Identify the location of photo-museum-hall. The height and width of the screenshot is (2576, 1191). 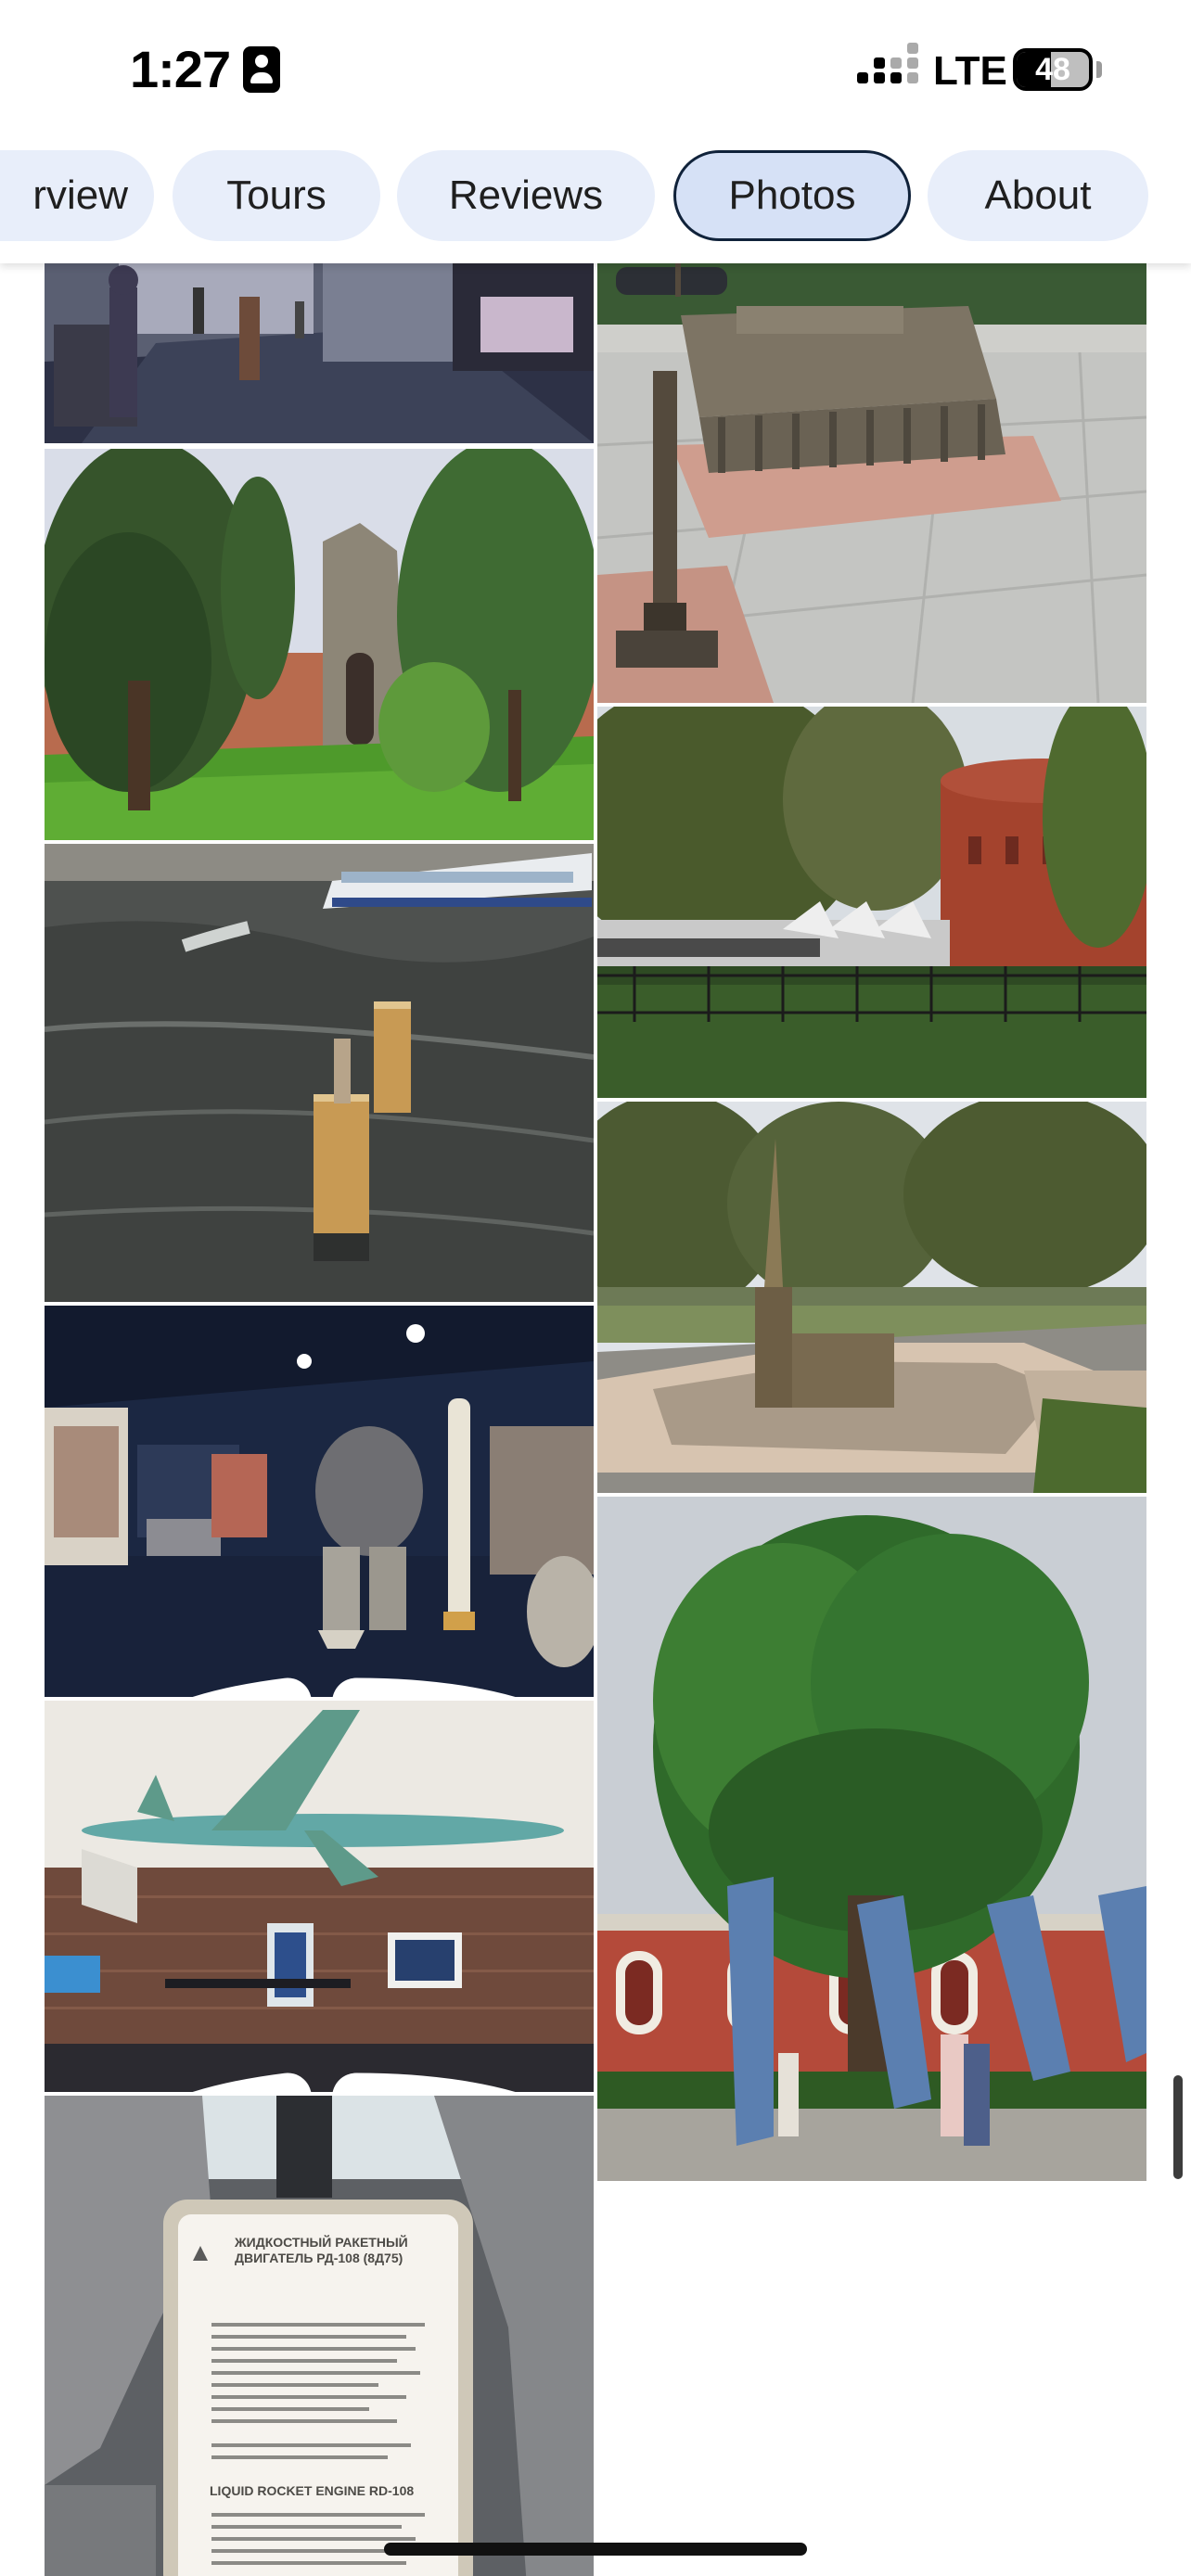
(319, 353).